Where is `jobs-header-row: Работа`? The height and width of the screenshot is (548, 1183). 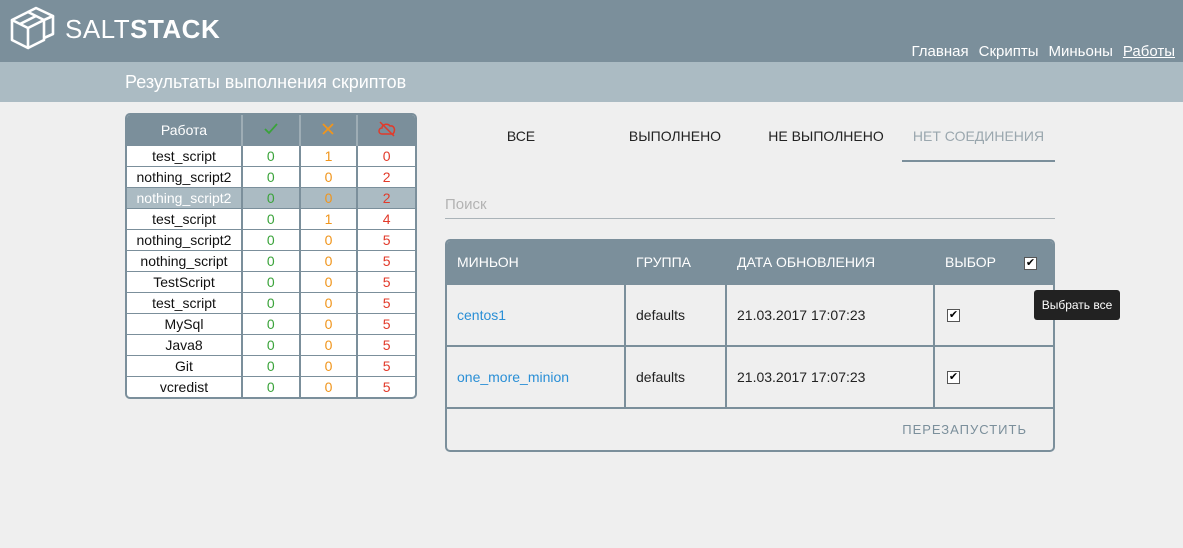
jobs-header-row: Работа is located at coordinates (271, 130).